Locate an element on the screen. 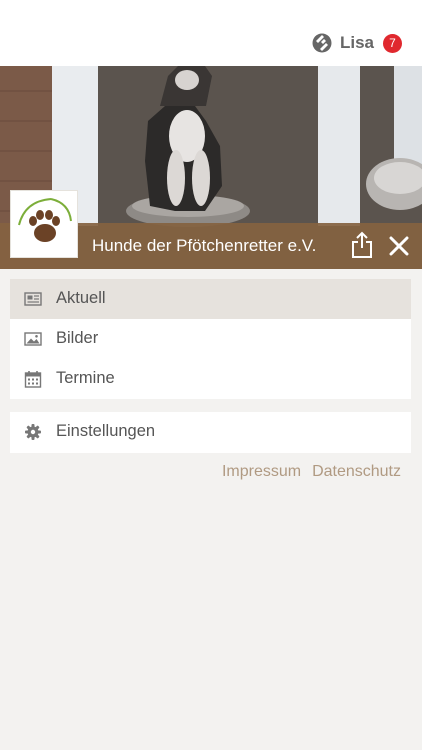 The width and height of the screenshot is (422, 750). menu-item-bilder: Bilder is located at coordinates (210, 339).